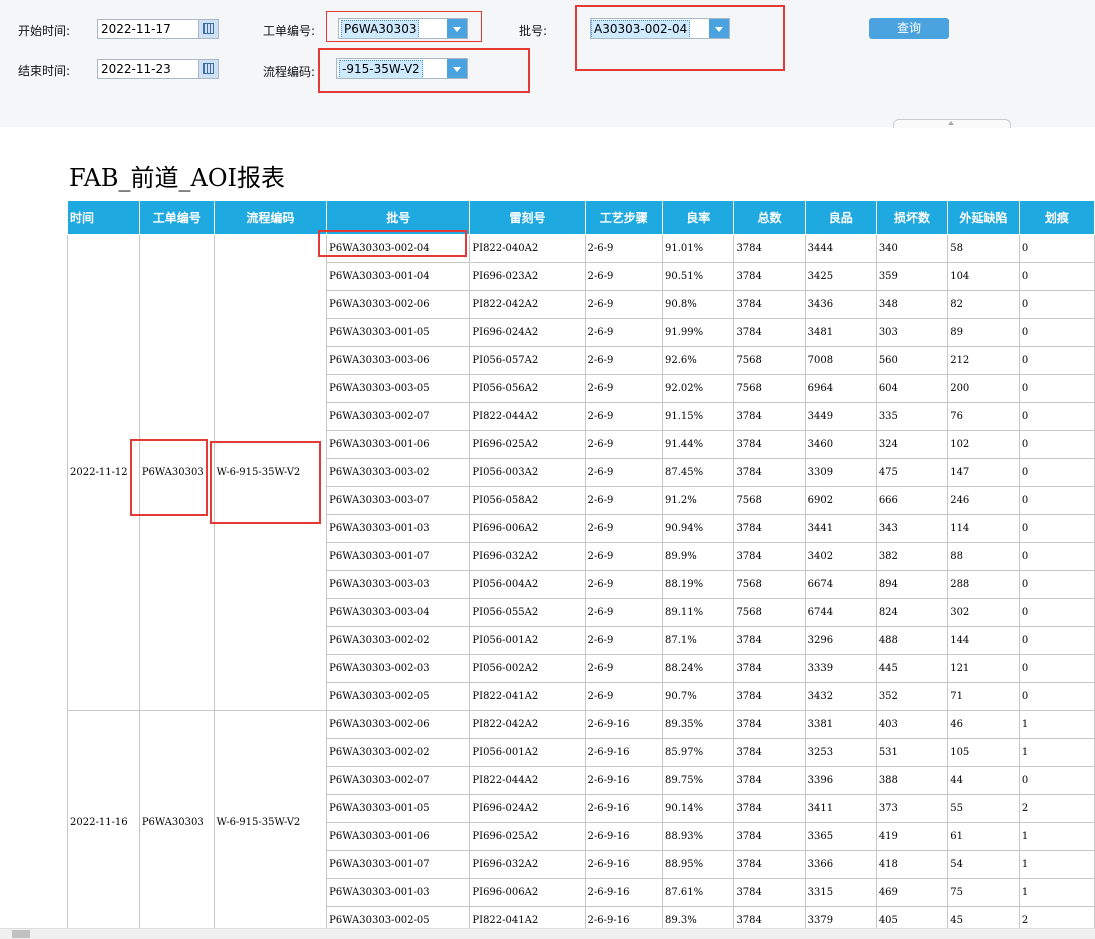 The width and height of the screenshot is (1095, 939). I want to click on table-cell: 373, so click(912, 808).